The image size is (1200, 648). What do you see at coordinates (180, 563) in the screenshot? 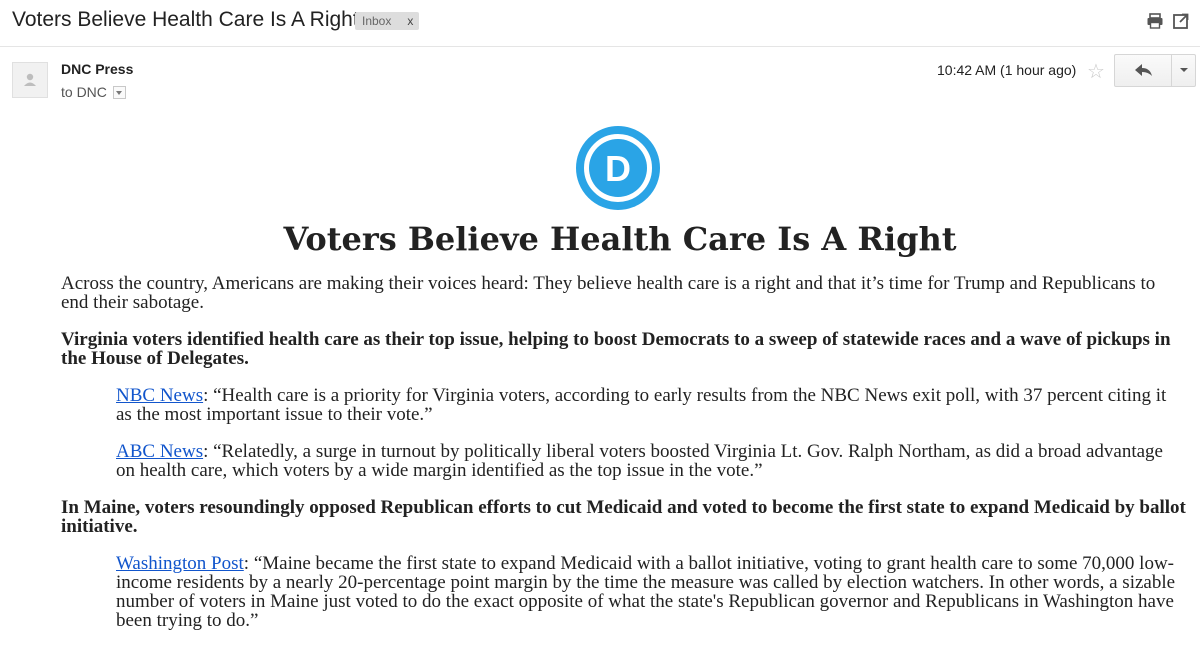
I see `source-link-washington-post: Washington Post` at bounding box center [180, 563].